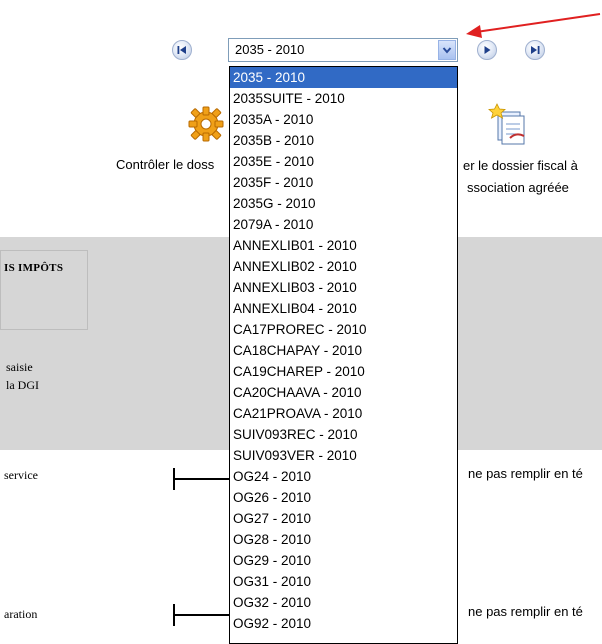 Image resolution: width=602 pixels, height=644 pixels. I want to click on form-select-value: 2035 - 2010, so click(270, 49).